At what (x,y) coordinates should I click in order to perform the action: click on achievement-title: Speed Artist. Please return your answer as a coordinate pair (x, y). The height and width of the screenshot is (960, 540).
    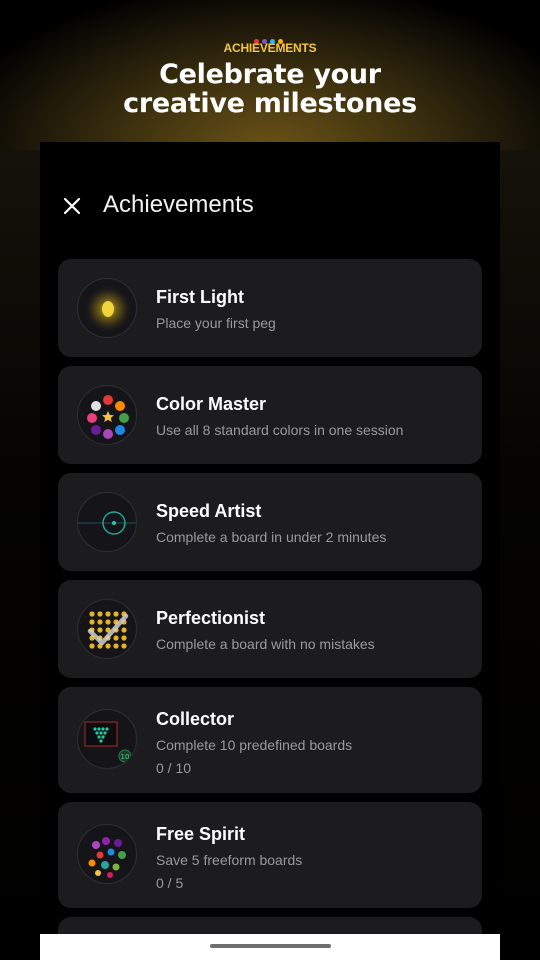
    Looking at the image, I should click on (209, 511).